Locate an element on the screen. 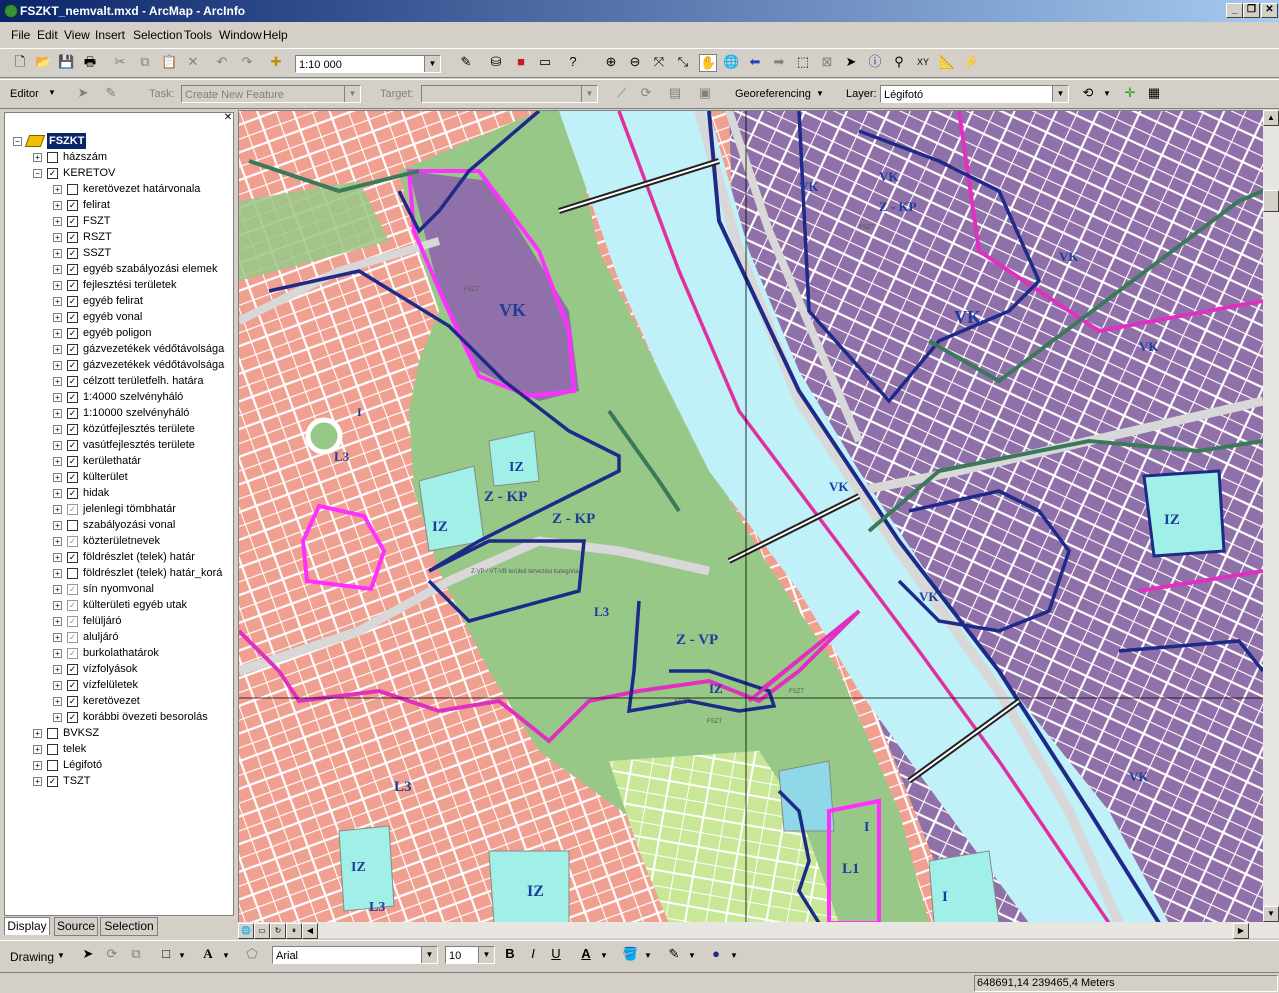 Image resolution: width=1279 pixels, height=993 pixels. toc-layer-row: + ✓ keretövezet is located at coordinates (118, 701).